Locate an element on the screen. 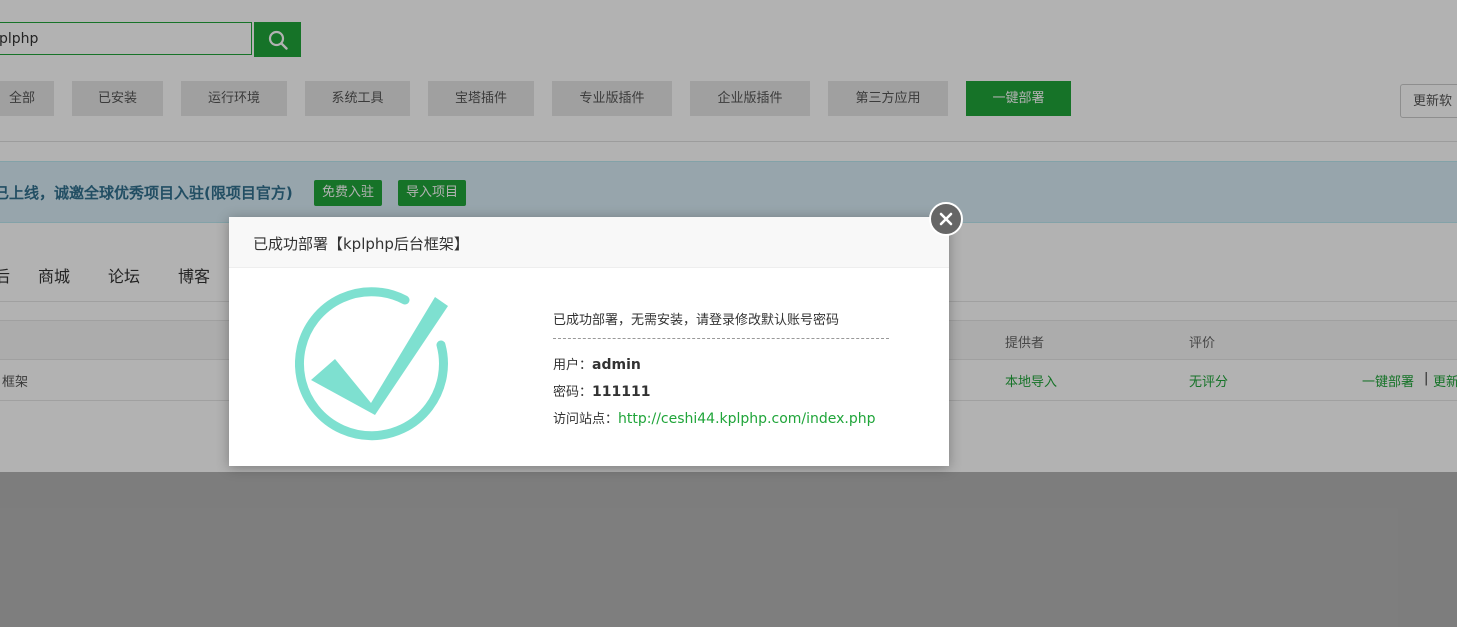  password-info: 密码：111111 is located at coordinates (601, 390).